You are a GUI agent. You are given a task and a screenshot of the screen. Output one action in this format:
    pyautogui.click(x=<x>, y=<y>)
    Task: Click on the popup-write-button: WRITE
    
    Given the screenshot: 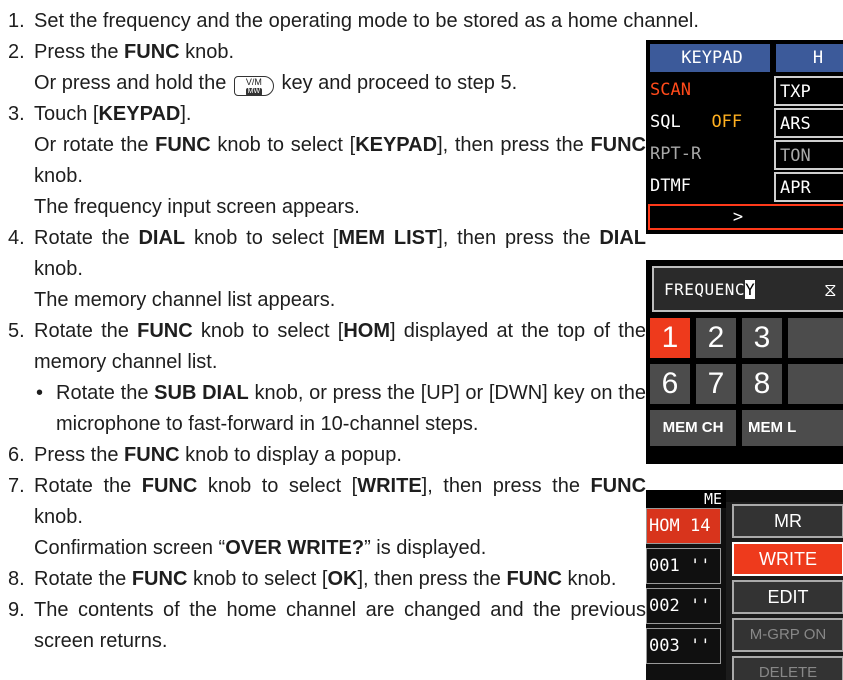 What is the action you would take?
    pyautogui.click(x=787, y=559)
    